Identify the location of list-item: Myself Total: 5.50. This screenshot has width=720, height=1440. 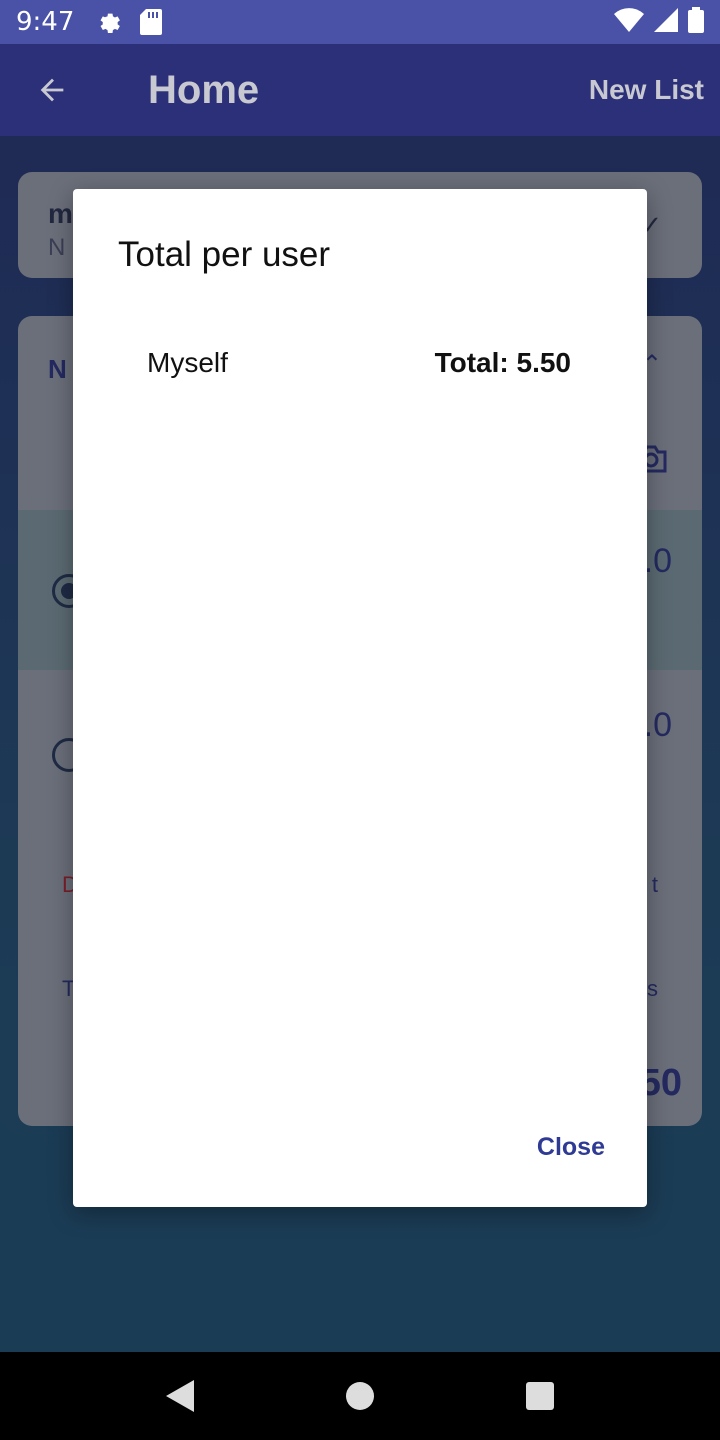
(359, 363).